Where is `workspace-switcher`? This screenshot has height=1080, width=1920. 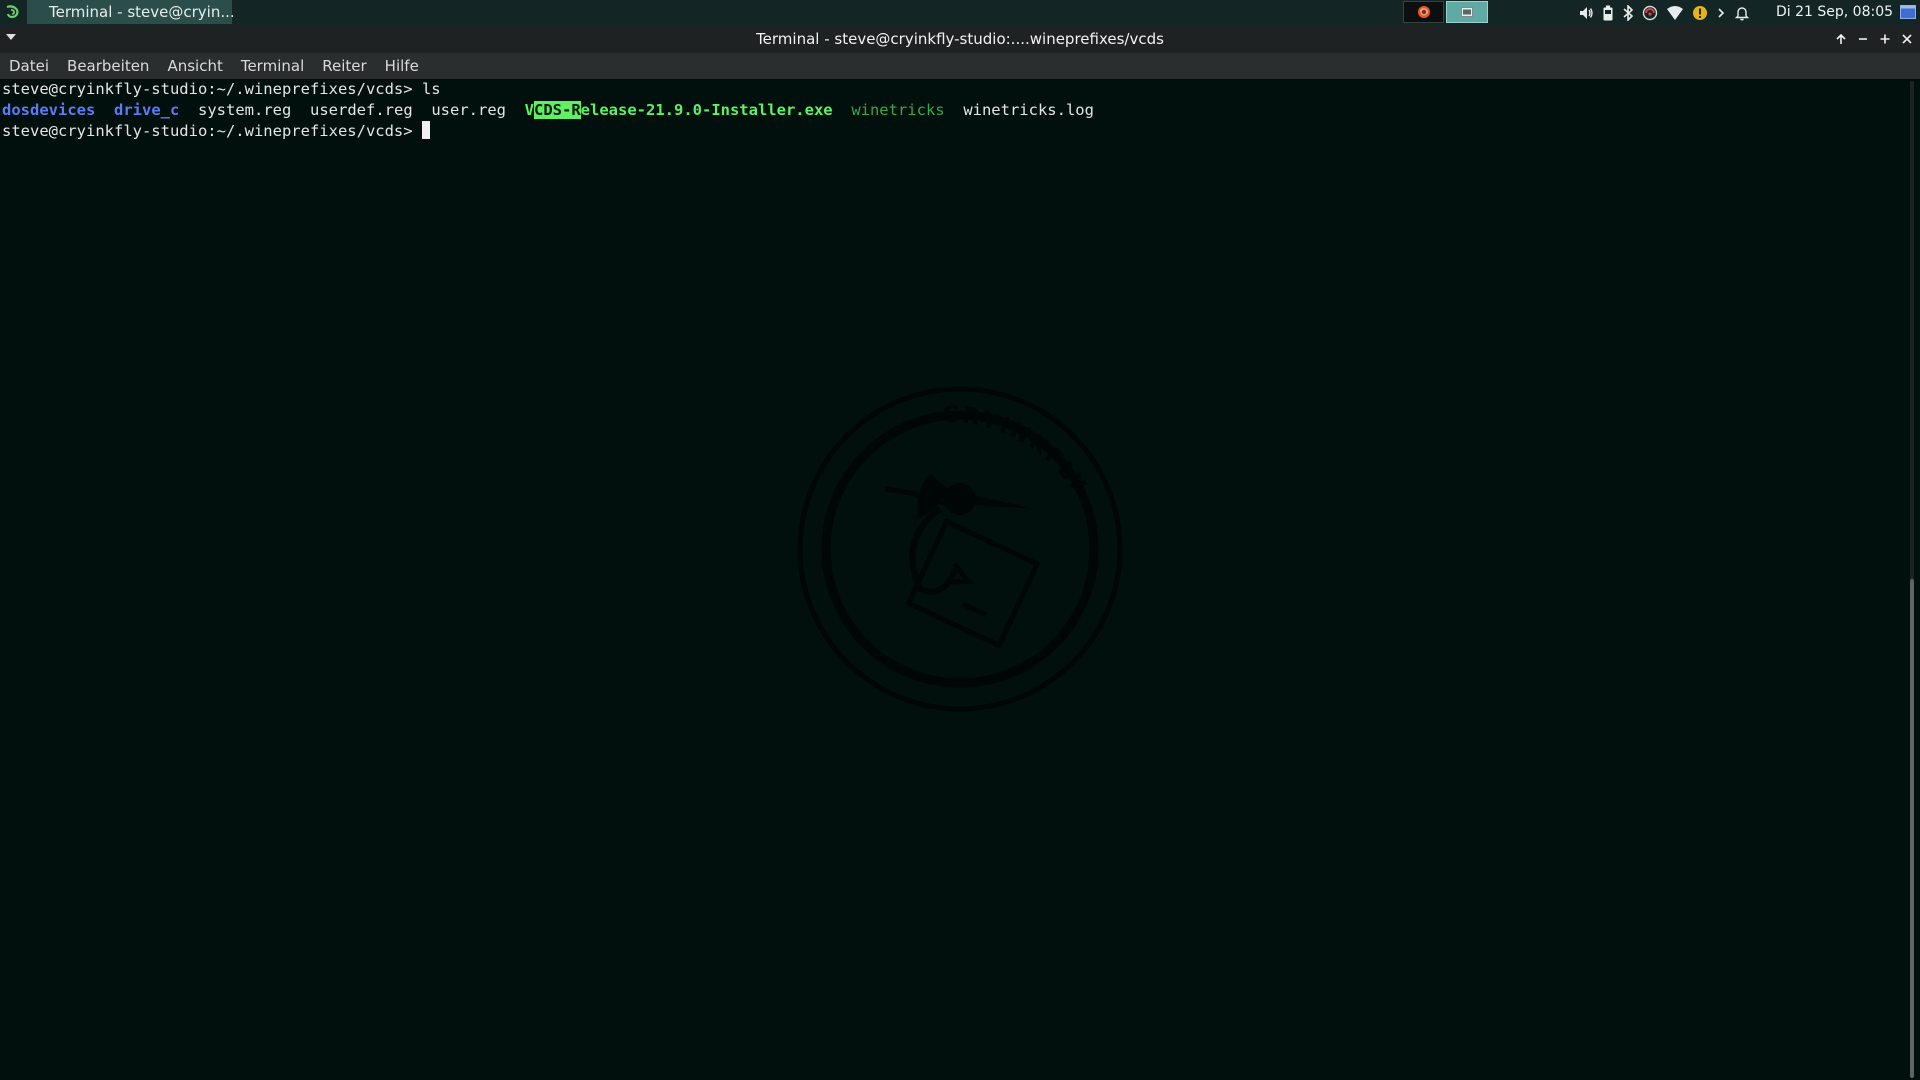 workspace-switcher is located at coordinates (1445, 12).